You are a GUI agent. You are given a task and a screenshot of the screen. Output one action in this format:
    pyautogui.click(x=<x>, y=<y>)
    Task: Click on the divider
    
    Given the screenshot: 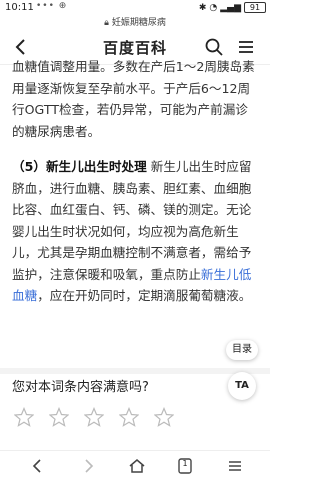 What is the action you would take?
    pyautogui.click(x=135, y=371)
    